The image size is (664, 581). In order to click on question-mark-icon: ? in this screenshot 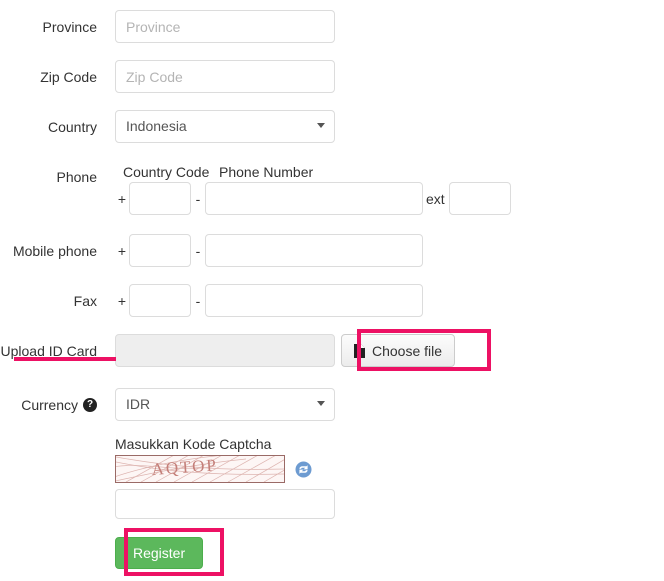, I will do `click(90, 405)`.